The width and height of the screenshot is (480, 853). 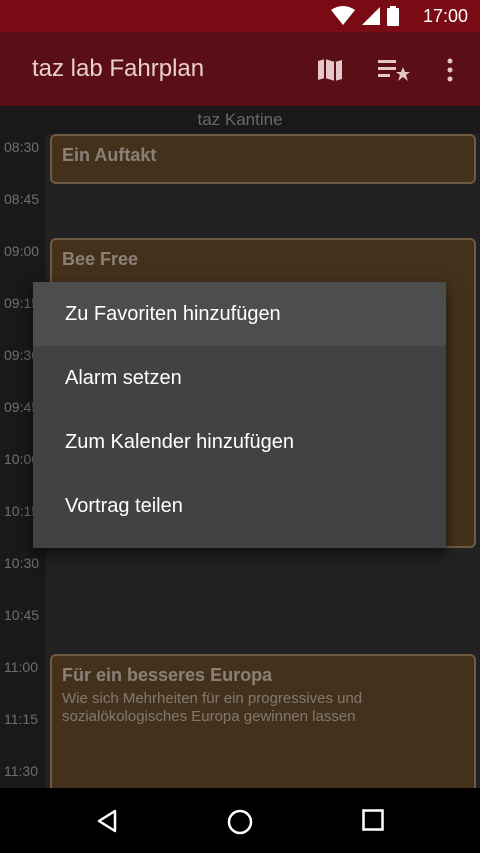 I want to click on back-icon, so click(x=107, y=821).